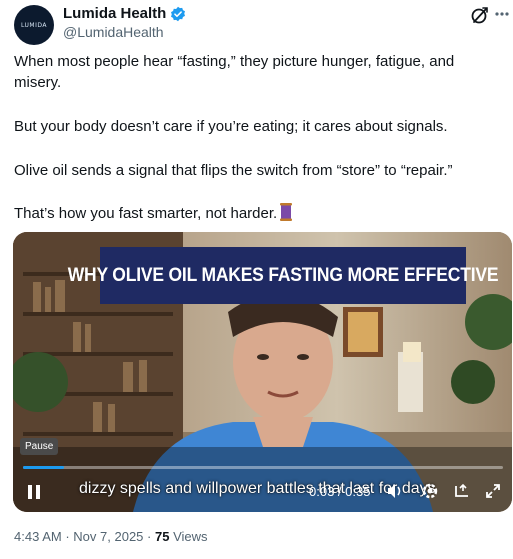 This screenshot has height=559, width=513. What do you see at coordinates (190, 536) in the screenshot?
I see `views-label: Views` at bounding box center [190, 536].